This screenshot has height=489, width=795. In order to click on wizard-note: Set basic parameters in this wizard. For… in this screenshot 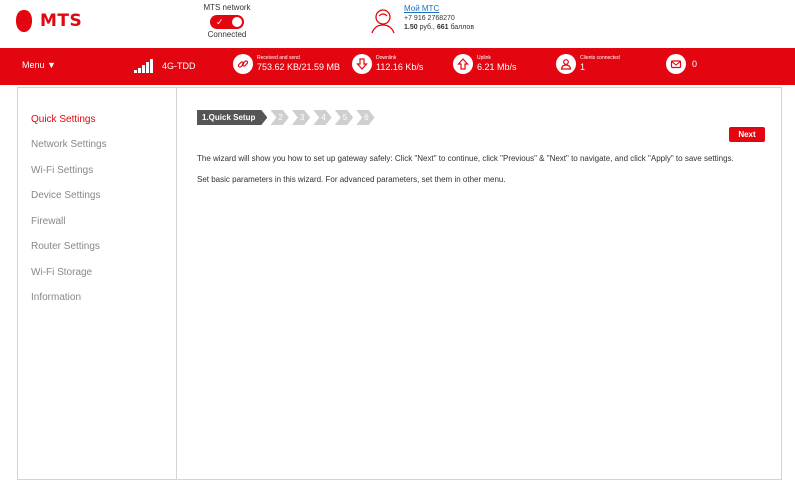, I will do `click(351, 179)`.